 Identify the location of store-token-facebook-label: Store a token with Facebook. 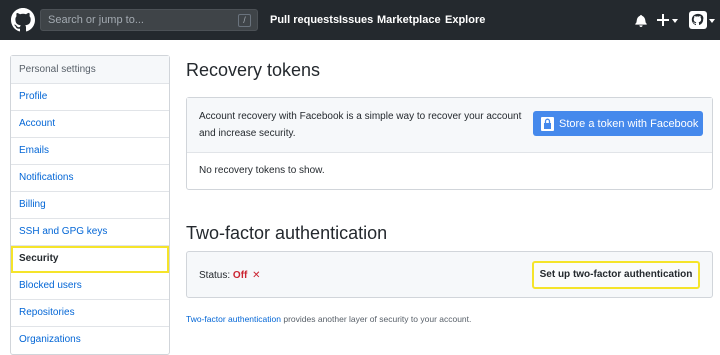
(629, 123).